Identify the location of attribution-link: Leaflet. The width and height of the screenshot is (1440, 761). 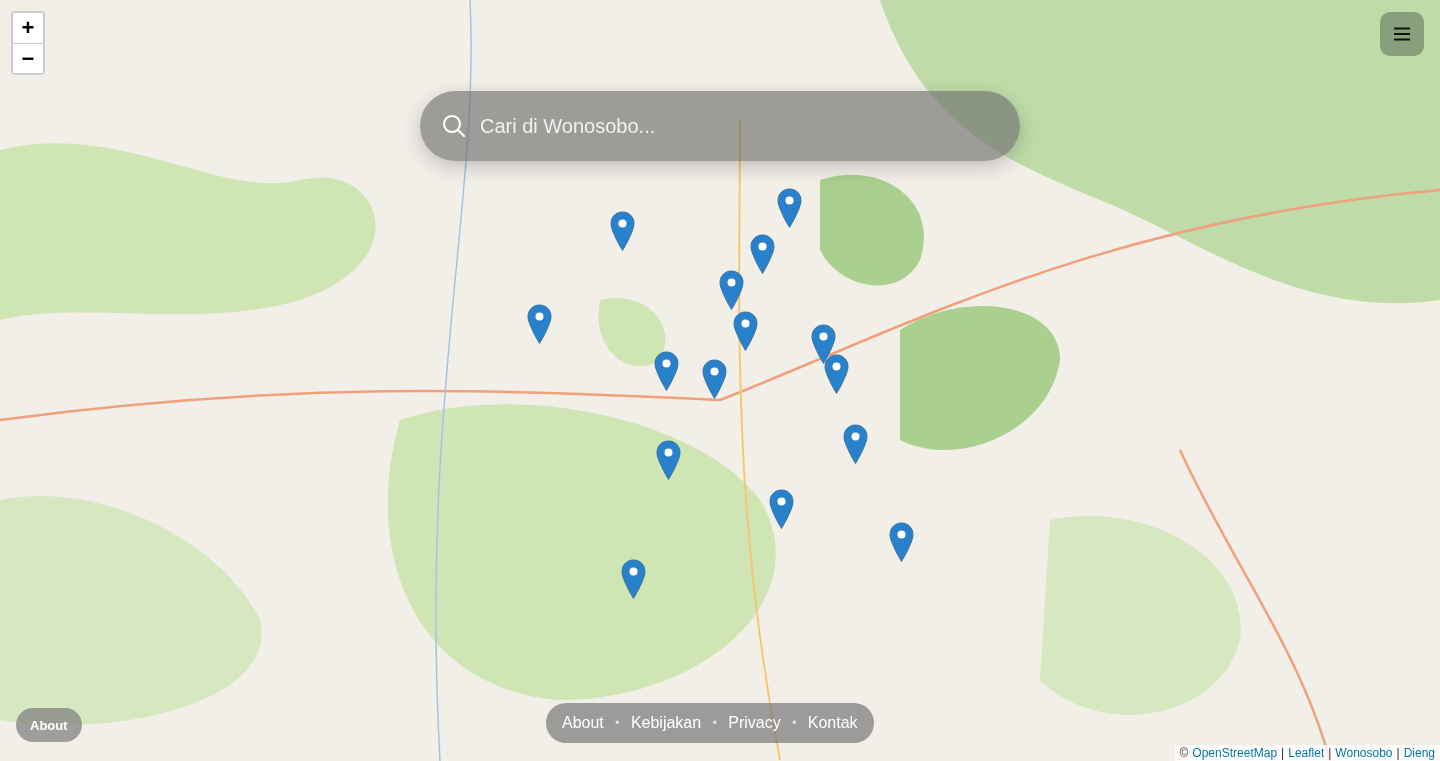
(1306, 753).